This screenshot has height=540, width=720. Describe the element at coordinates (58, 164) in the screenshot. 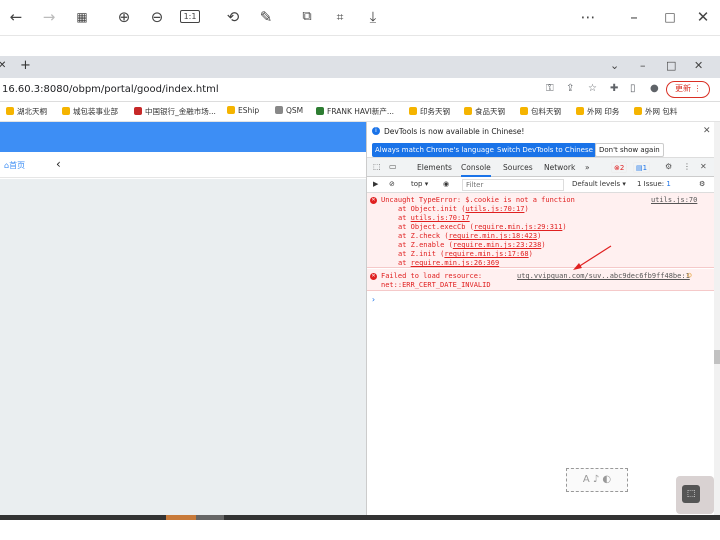

I see `chevron-left-icon: ‹` at that location.